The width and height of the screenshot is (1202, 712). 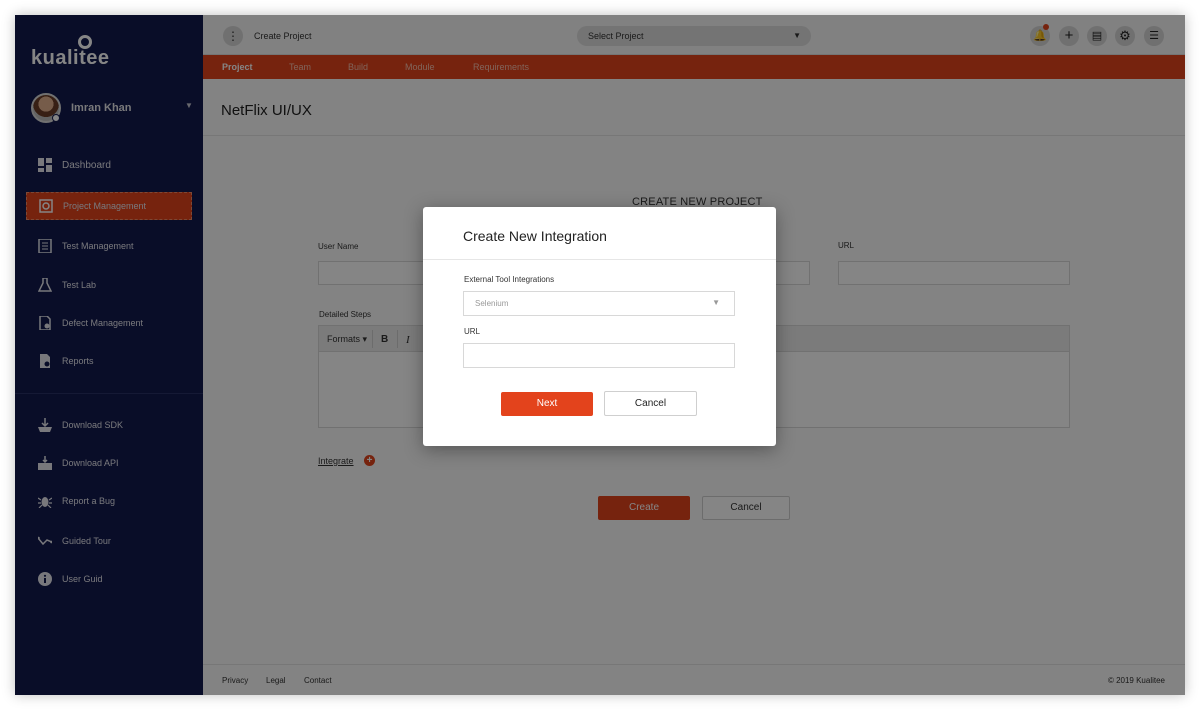 I want to click on modal-cancel-button: Cancel, so click(x=650, y=403).